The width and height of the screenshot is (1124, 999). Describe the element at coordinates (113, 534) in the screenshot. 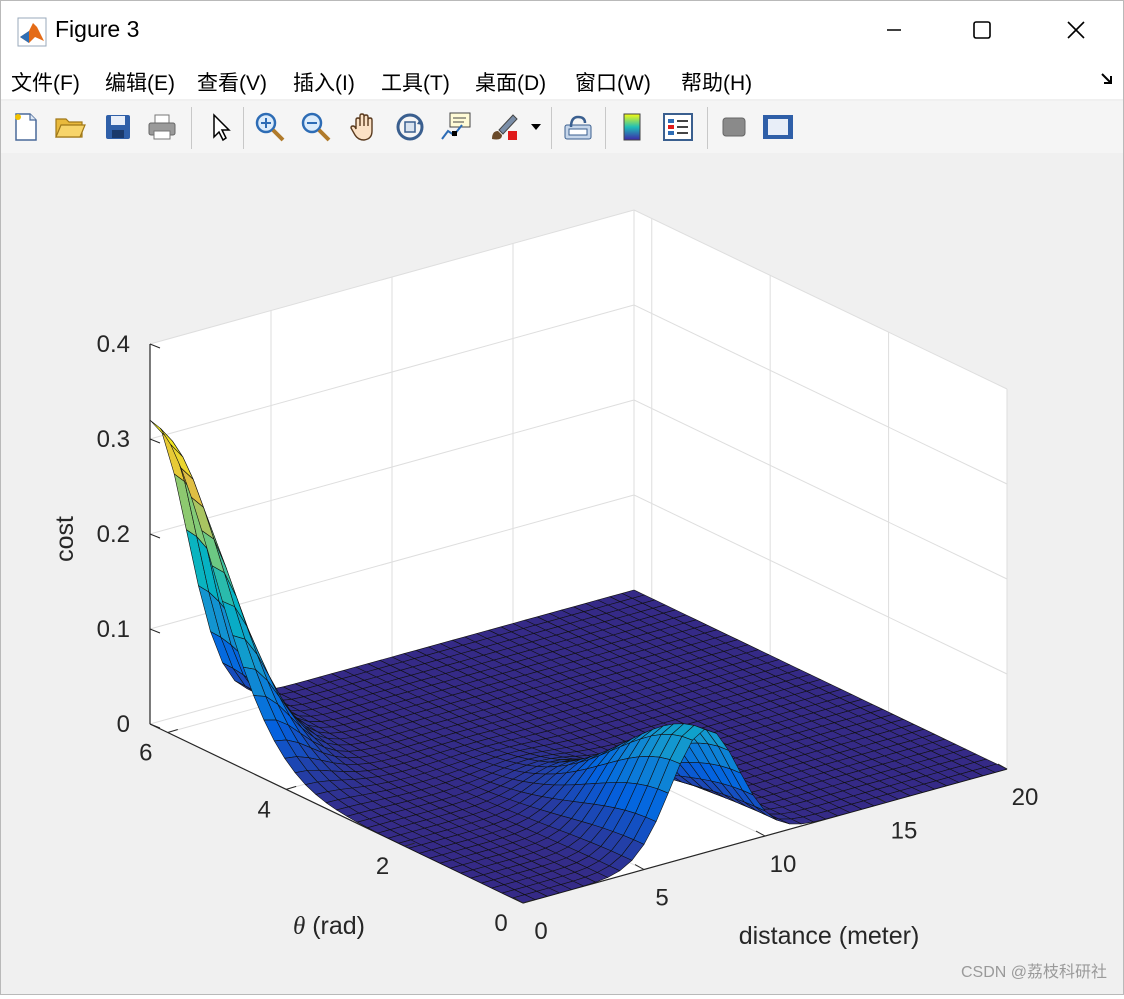

I see `z-tick-label: 0.2` at that location.